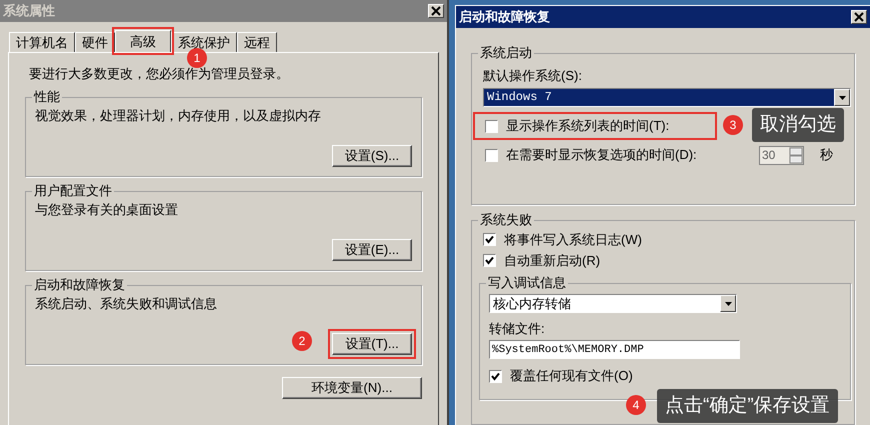 The height and width of the screenshot is (425, 870). I want to click on field-label: 默认操作系统(S):, so click(533, 76).